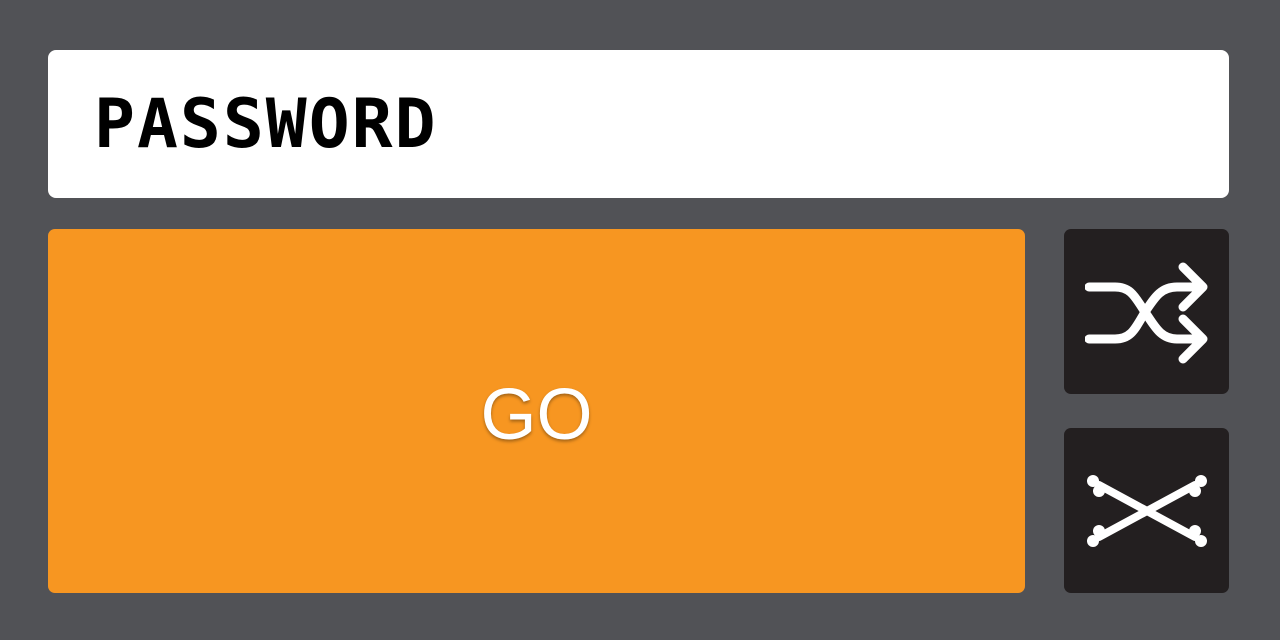  I want to click on shuffle-icon, so click(1146, 312).